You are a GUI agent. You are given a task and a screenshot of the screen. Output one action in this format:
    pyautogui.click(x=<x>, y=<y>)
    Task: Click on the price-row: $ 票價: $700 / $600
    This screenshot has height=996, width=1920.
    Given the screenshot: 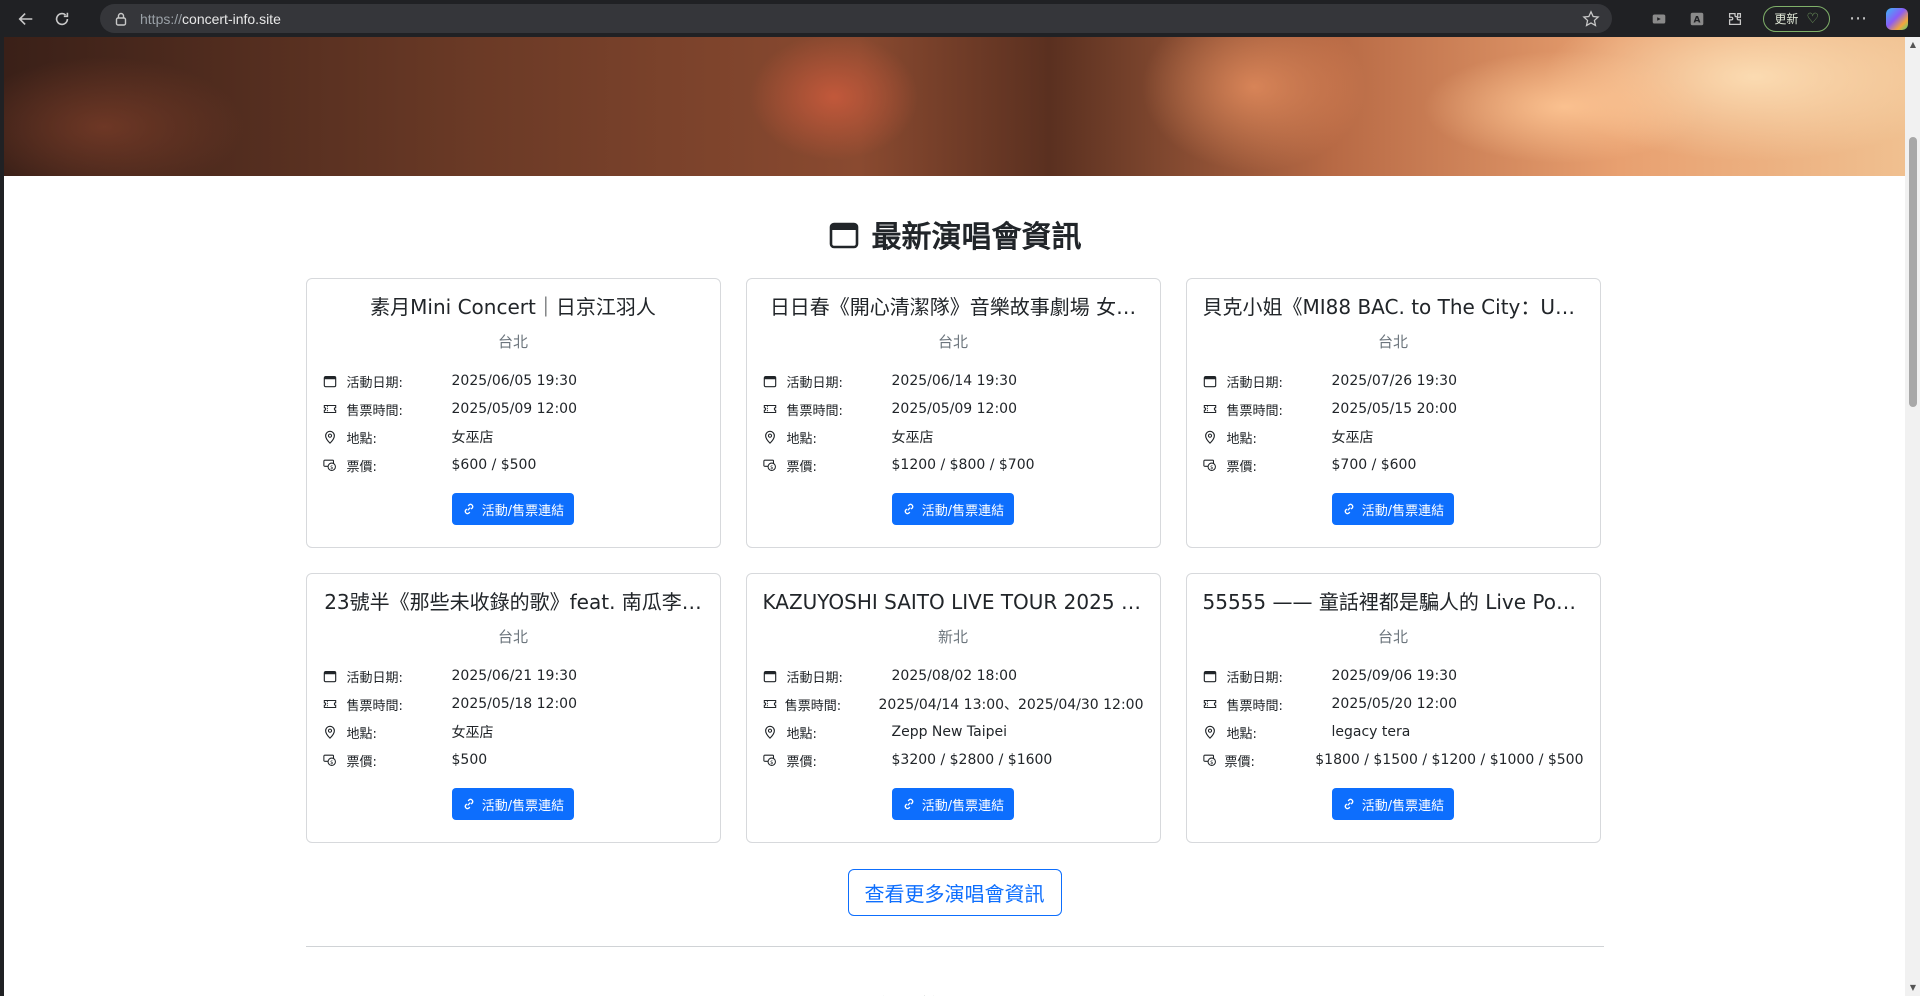 What is the action you would take?
    pyautogui.click(x=1393, y=465)
    